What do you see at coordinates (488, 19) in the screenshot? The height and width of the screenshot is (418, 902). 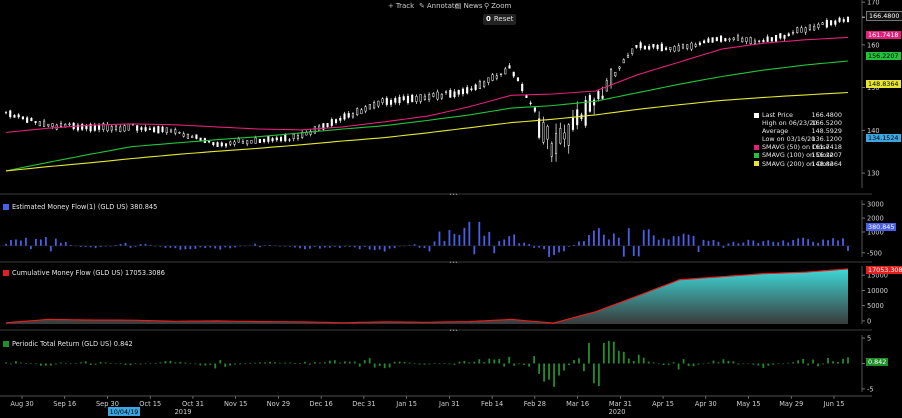 I see `reset-icon: 0` at bounding box center [488, 19].